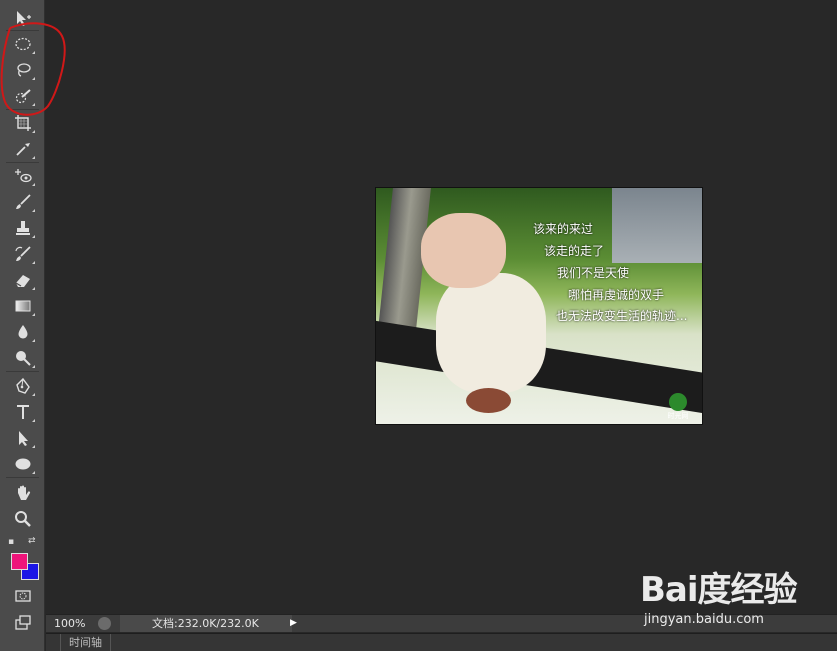 This screenshot has width=837, height=651. I want to click on poem-line: 该走的走了, so click(574, 251).